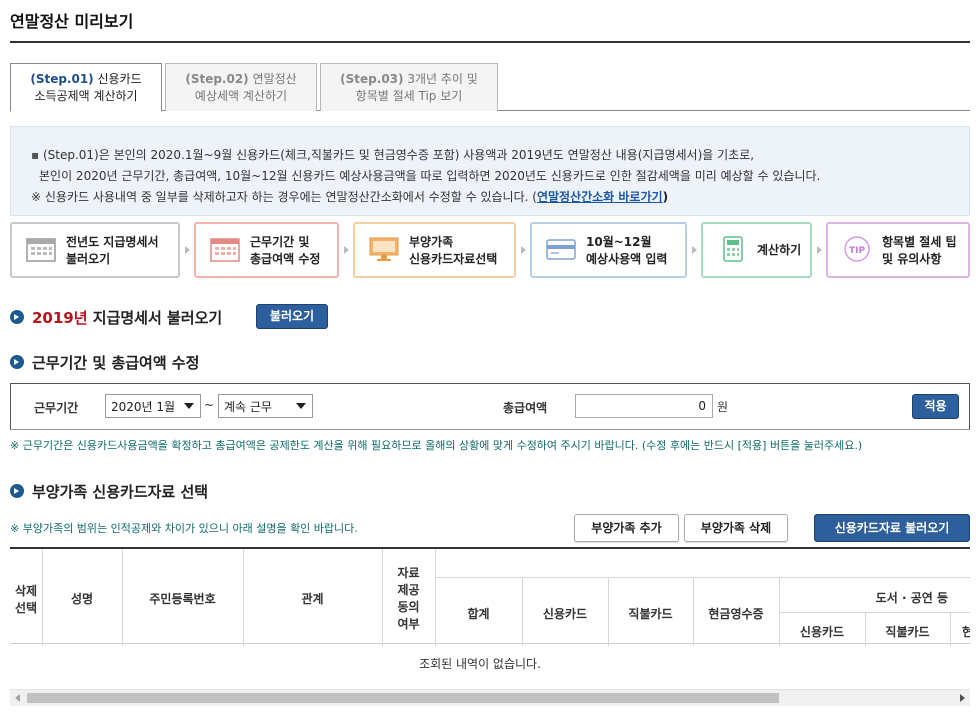 This screenshot has height=716, width=976. I want to click on process-step-label: 예상사용액 입력, so click(627, 259).